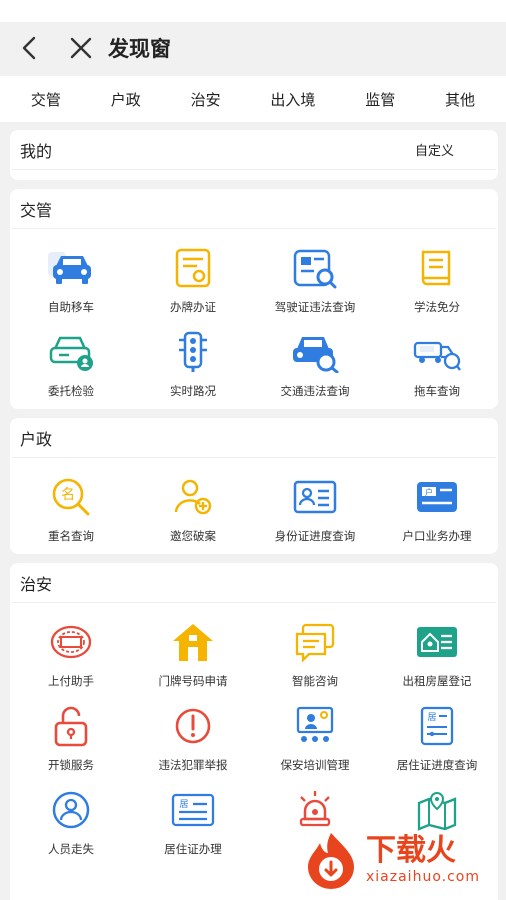 Image resolution: width=506 pixels, height=900 pixels. What do you see at coordinates (315, 681) in the screenshot?
I see `service-label: 智能咨询` at bounding box center [315, 681].